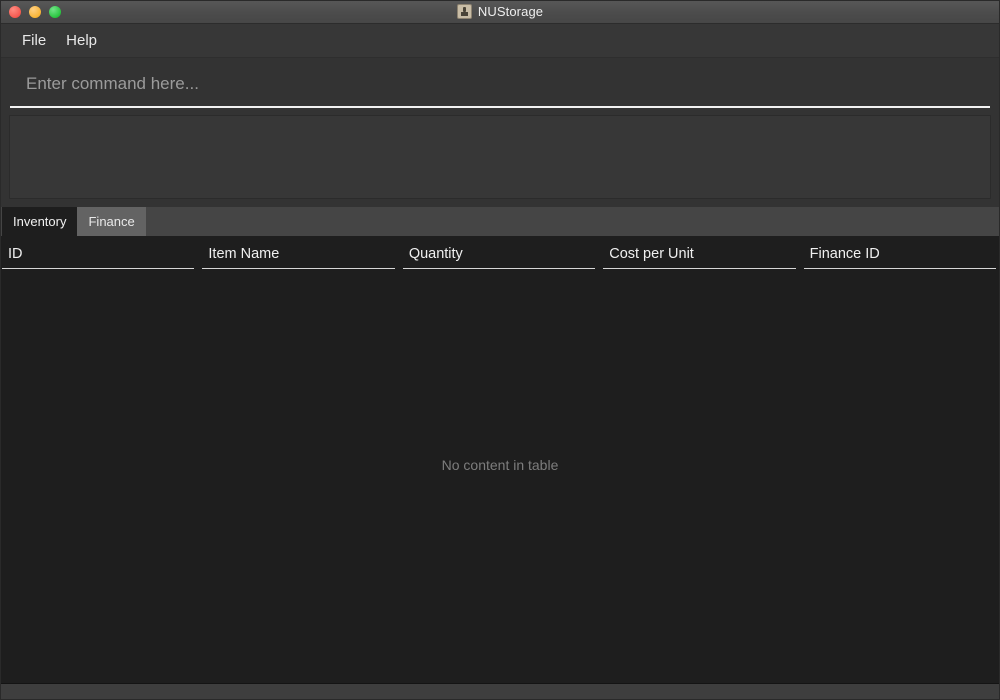  What do you see at coordinates (500, 41) in the screenshot?
I see `menu-bar: File Help` at bounding box center [500, 41].